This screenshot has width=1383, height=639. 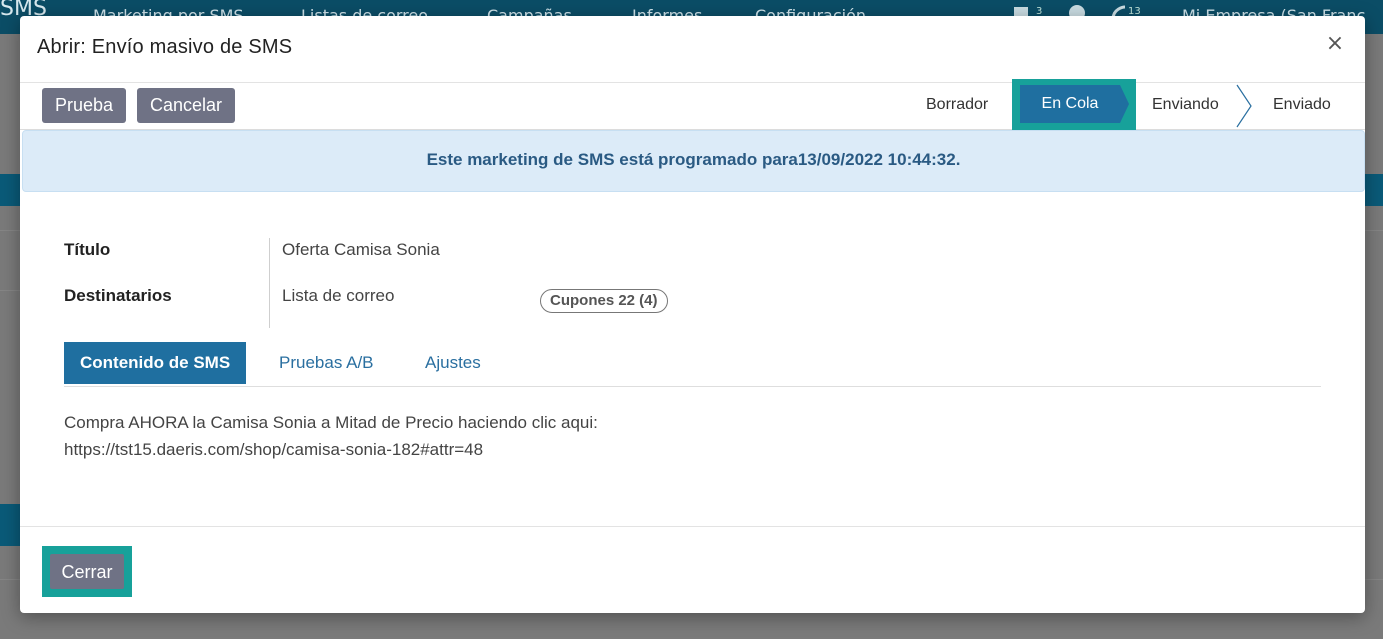 I want to click on tab-ab-tests: Pruebas A/B, so click(x=326, y=363).